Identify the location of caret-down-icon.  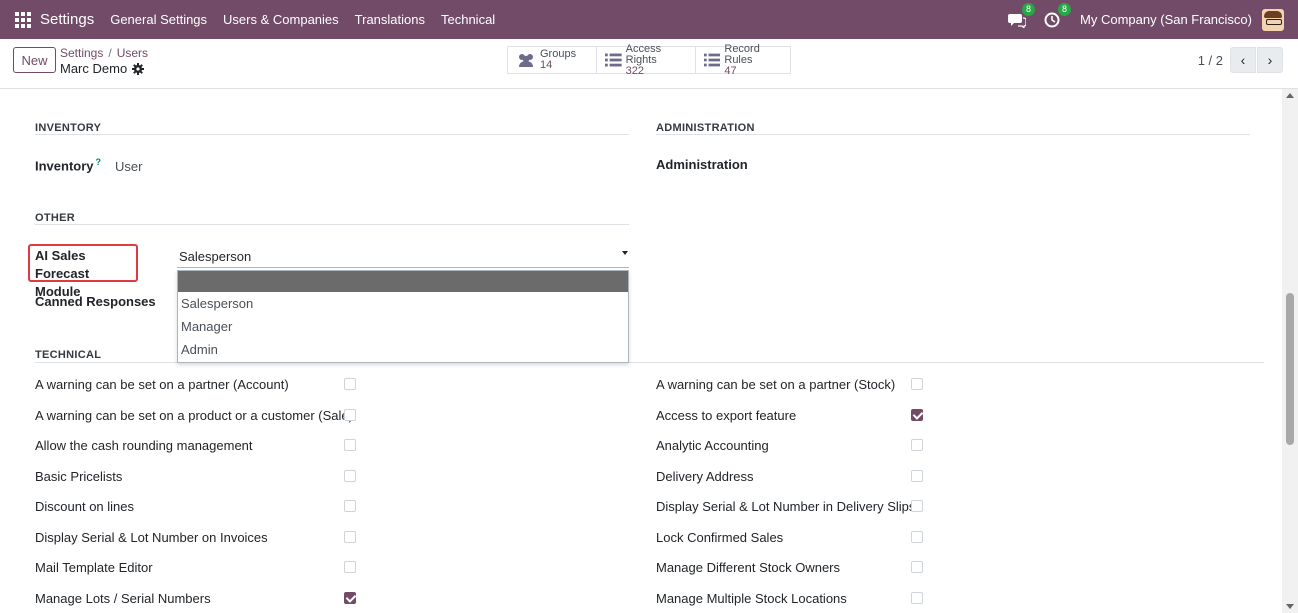
(625, 253).